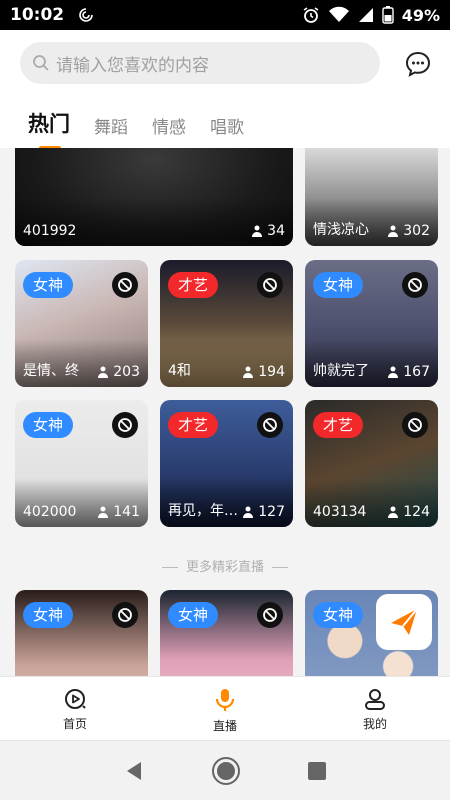 This screenshot has height=800, width=450. Describe the element at coordinates (225, 565) in the screenshot. I see `more-live-divider: 更多精彩直播` at that location.